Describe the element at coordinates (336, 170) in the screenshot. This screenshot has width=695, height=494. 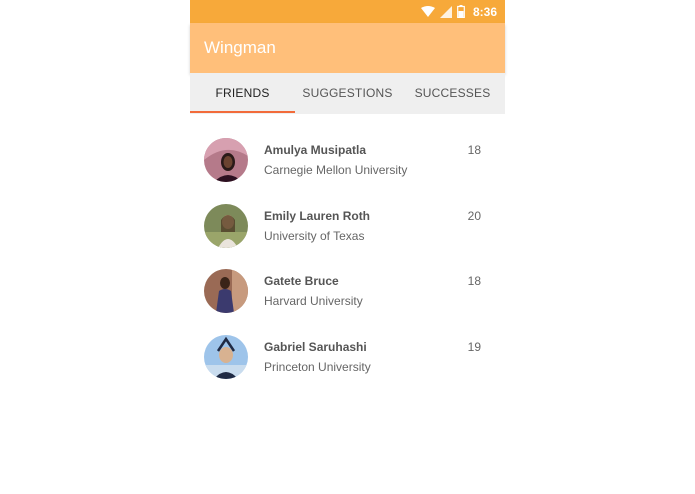
I see `friend-school: Carnegie Mellon University` at that location.